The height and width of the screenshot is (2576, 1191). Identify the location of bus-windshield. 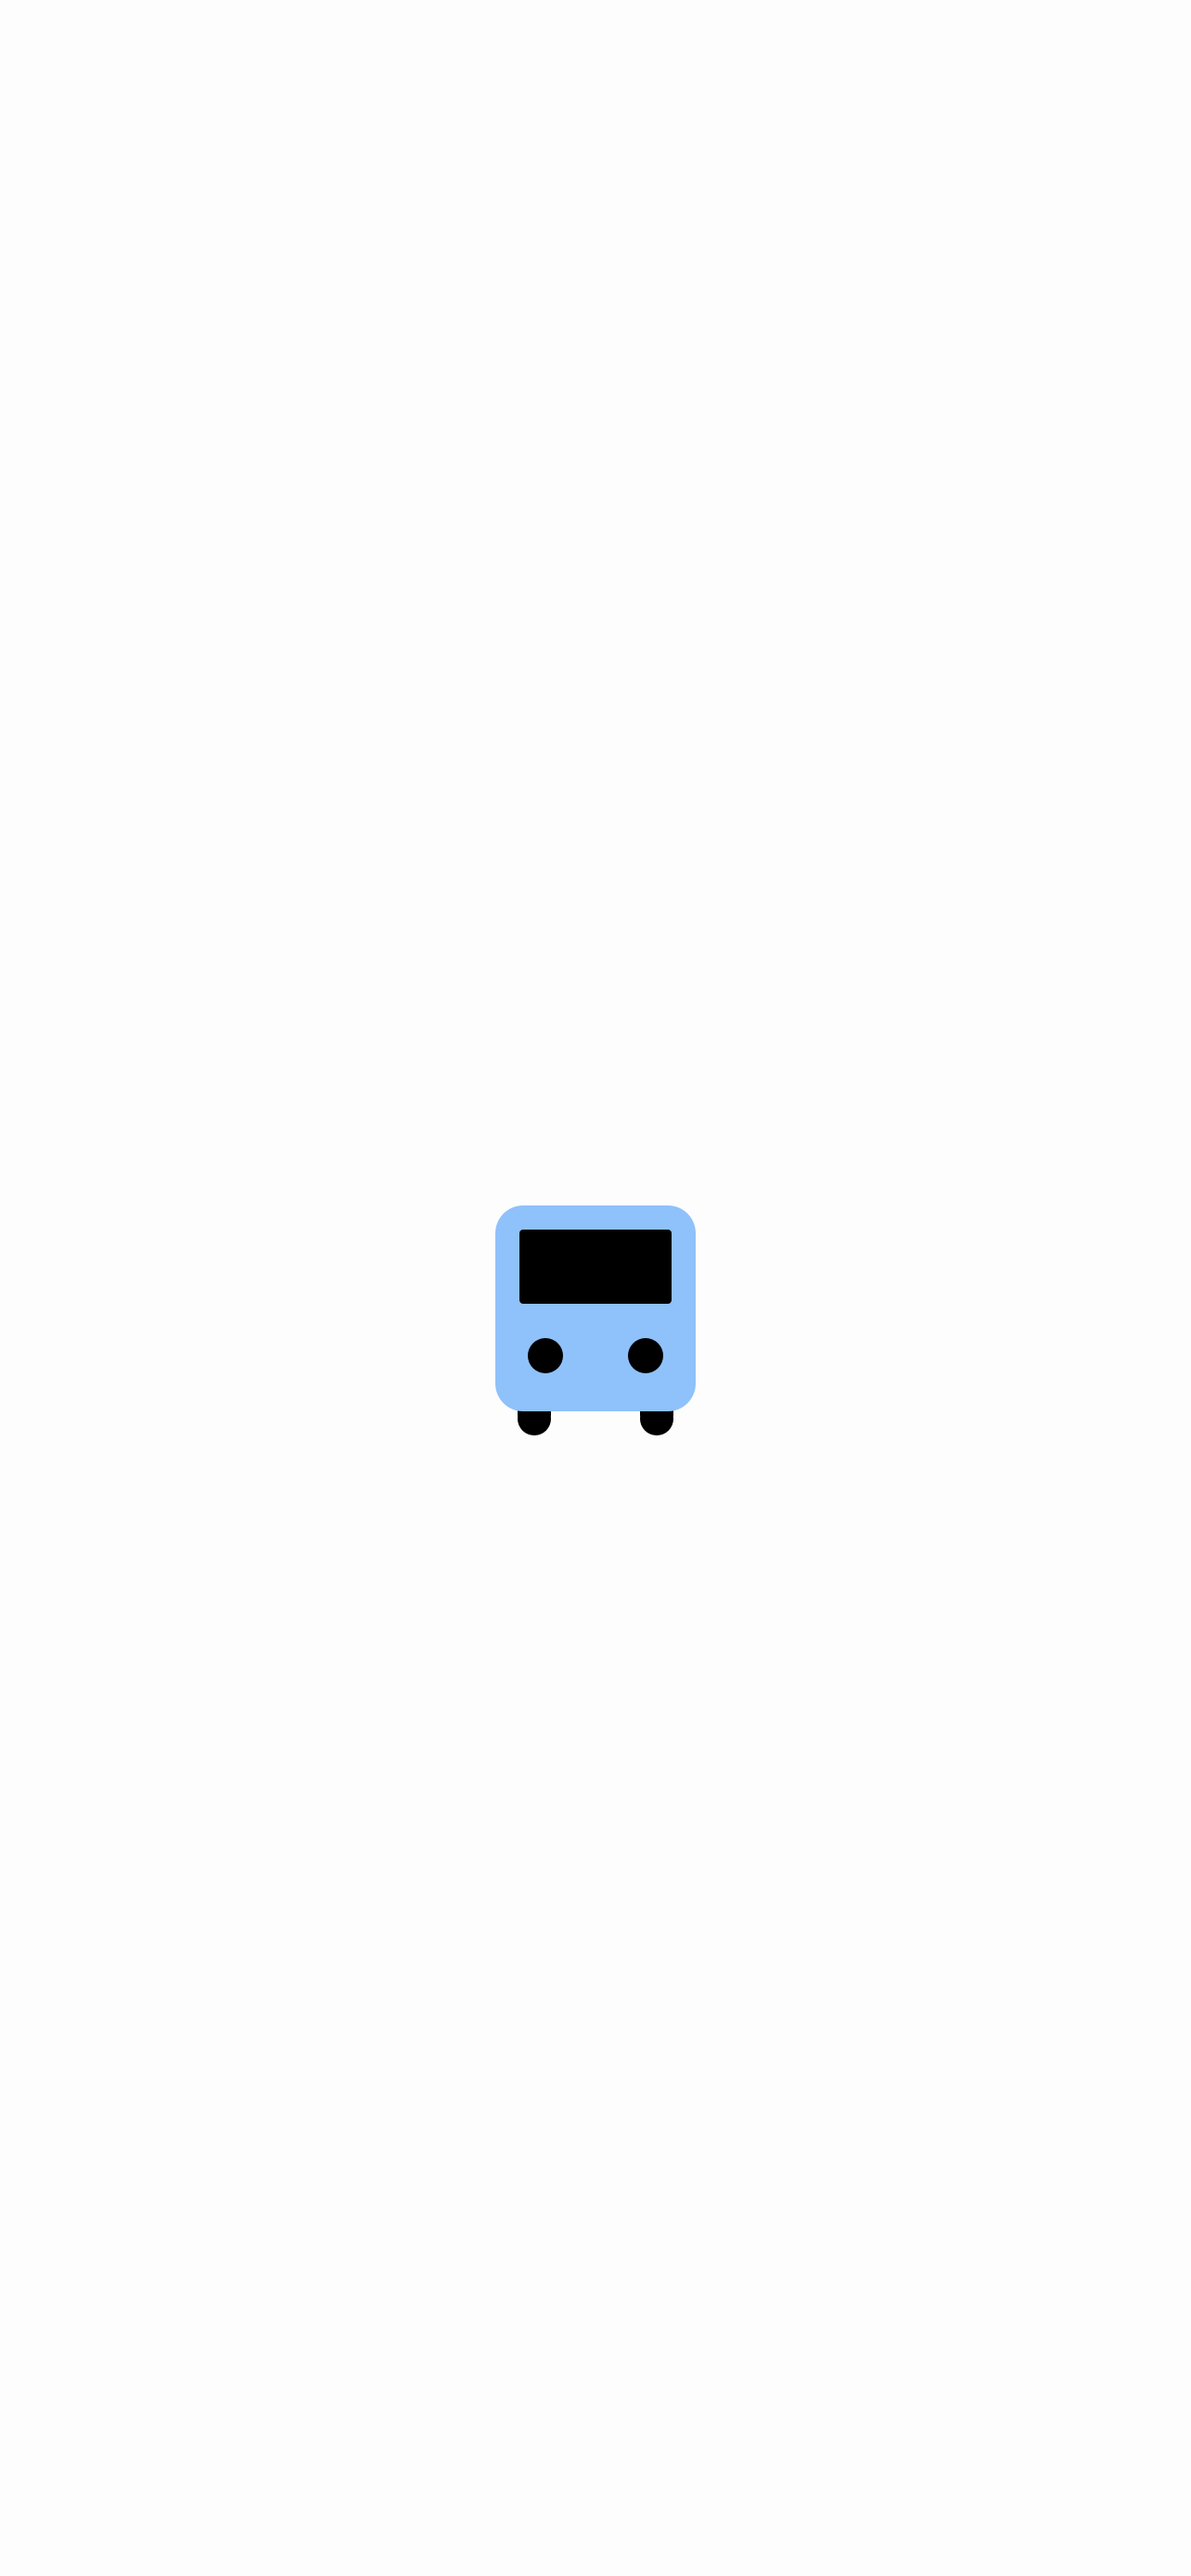
(595, 1267).